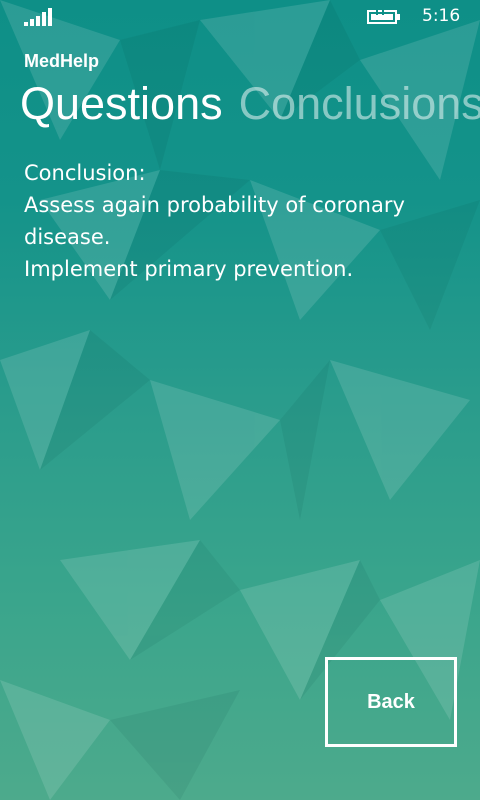 Image resolution: width=480 pixels, height=800 pixels. What do you see at coordinates (62, 61) in the screenshot?
I see `app-title: MedHelp` at bounding box center [62, 61].